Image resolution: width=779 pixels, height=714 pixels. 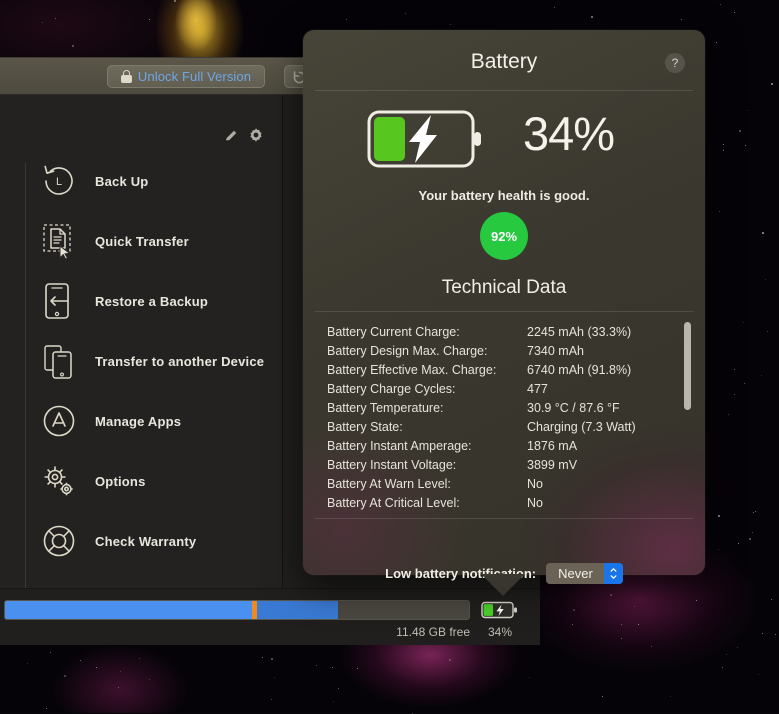 I want to click on sidebar-item-label: Quick Transfer, so click(x=142, y=241).